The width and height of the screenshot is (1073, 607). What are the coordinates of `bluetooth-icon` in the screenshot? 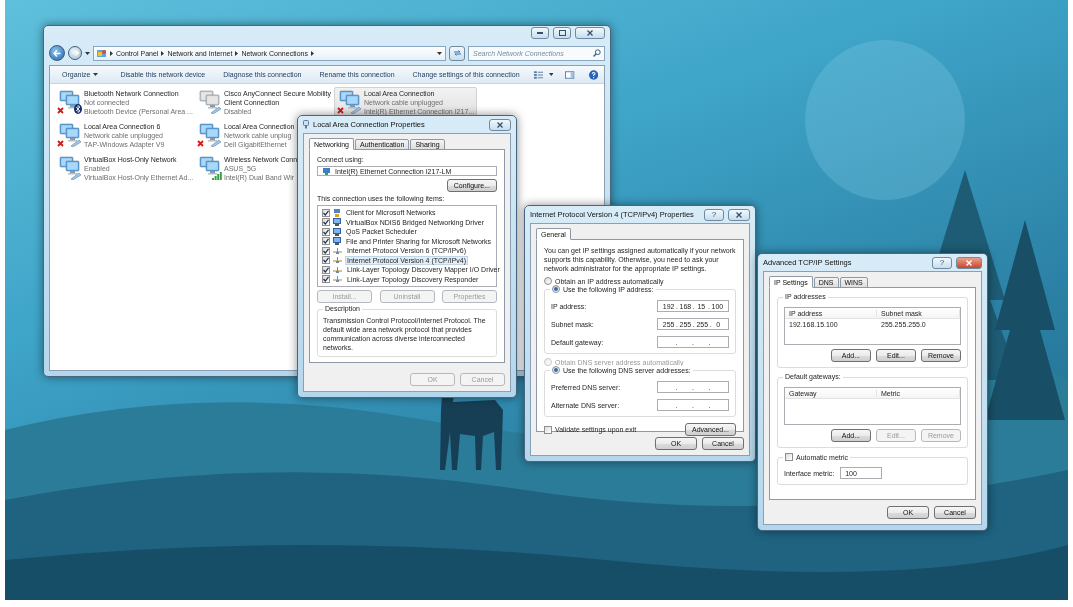 It's located at (78, 109).